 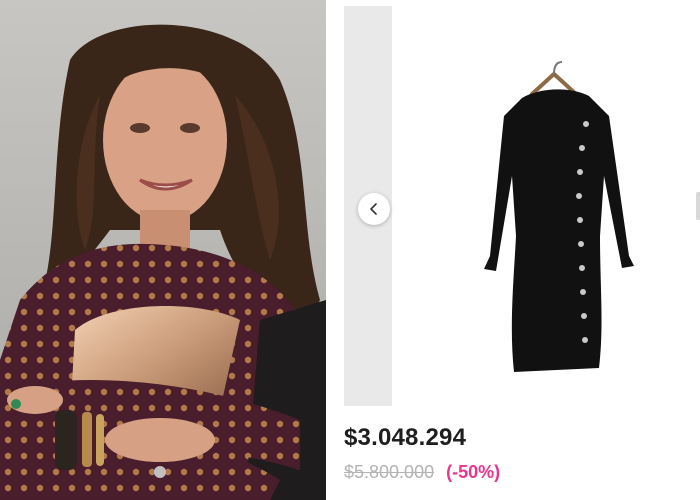 What do you see at coordinates (698, 206) in the screenshot?
I see `gallery-next-edge` at bounding box center [698, 206].